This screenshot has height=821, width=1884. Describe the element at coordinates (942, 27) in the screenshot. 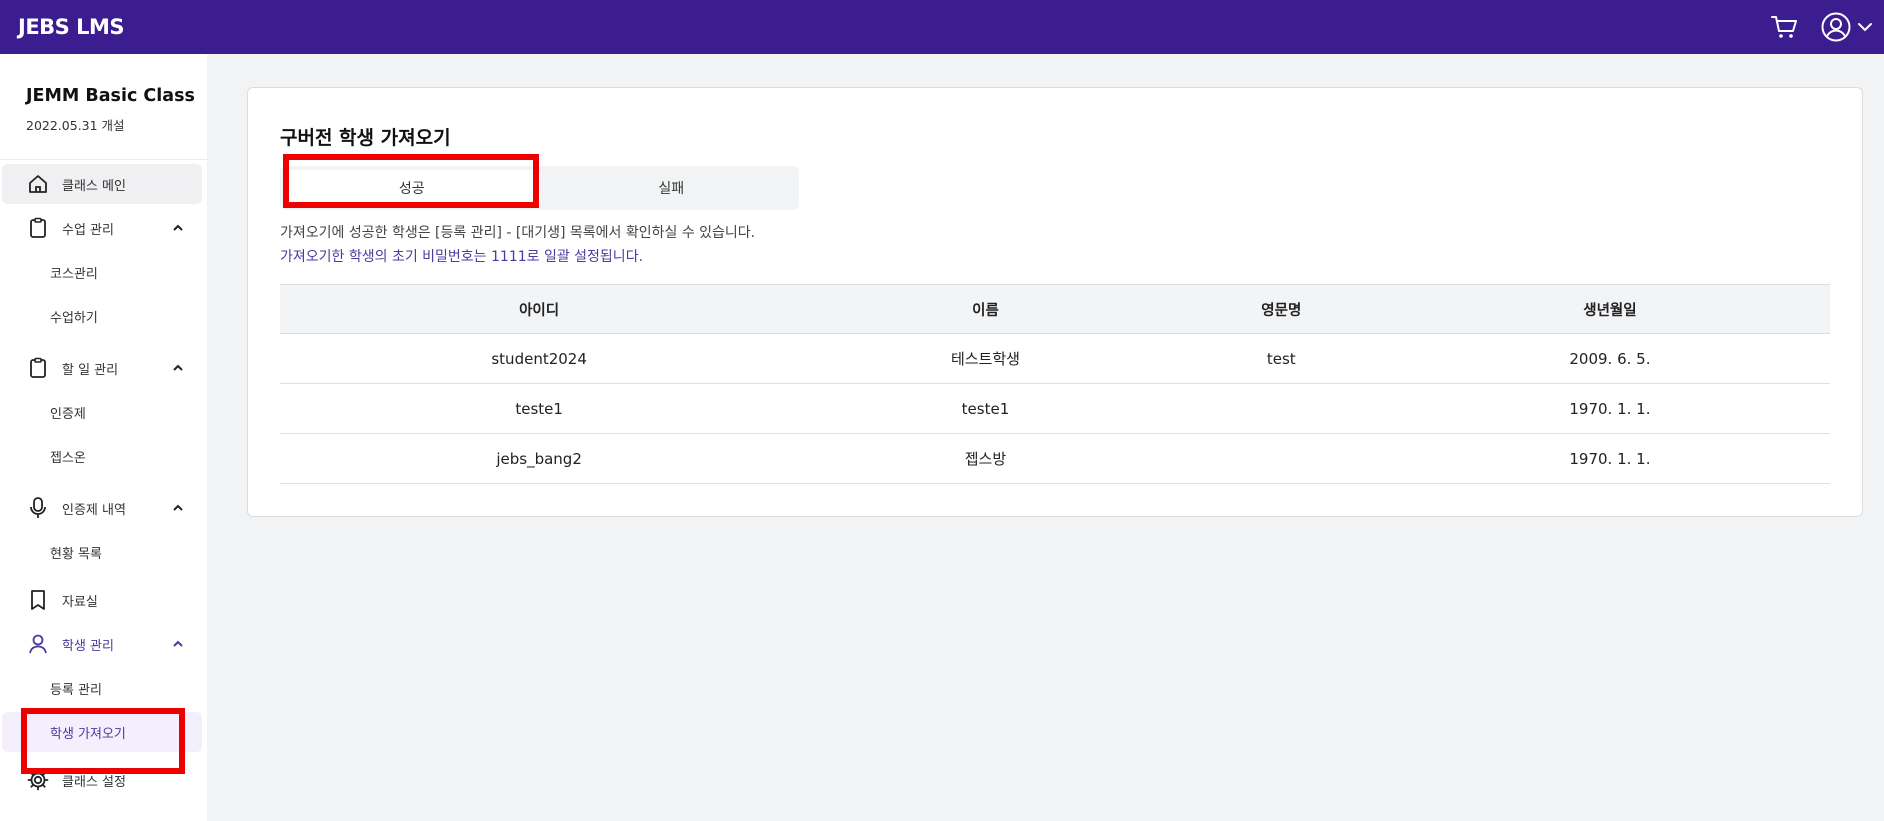

I see `top-bar: JEBS LMS` at that location.